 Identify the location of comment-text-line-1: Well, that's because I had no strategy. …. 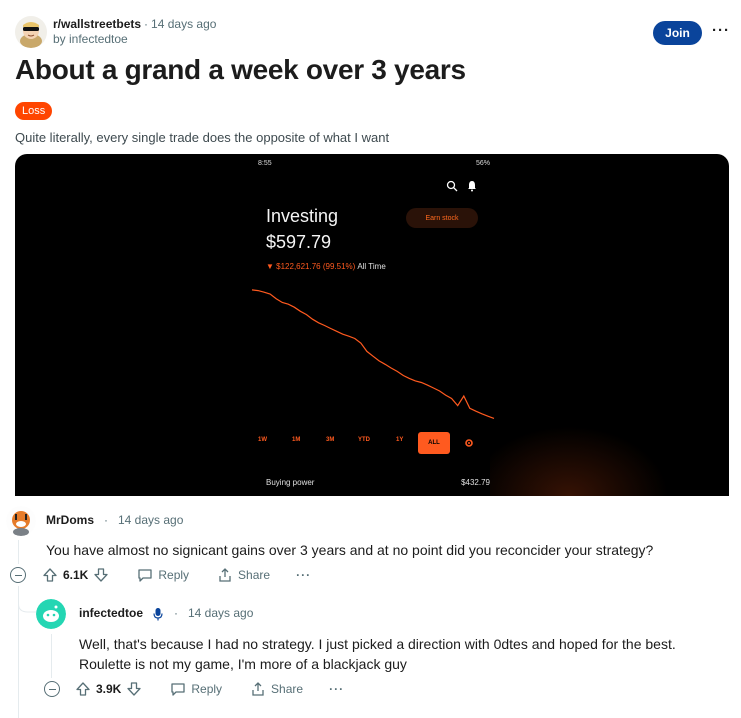
(377, 644).